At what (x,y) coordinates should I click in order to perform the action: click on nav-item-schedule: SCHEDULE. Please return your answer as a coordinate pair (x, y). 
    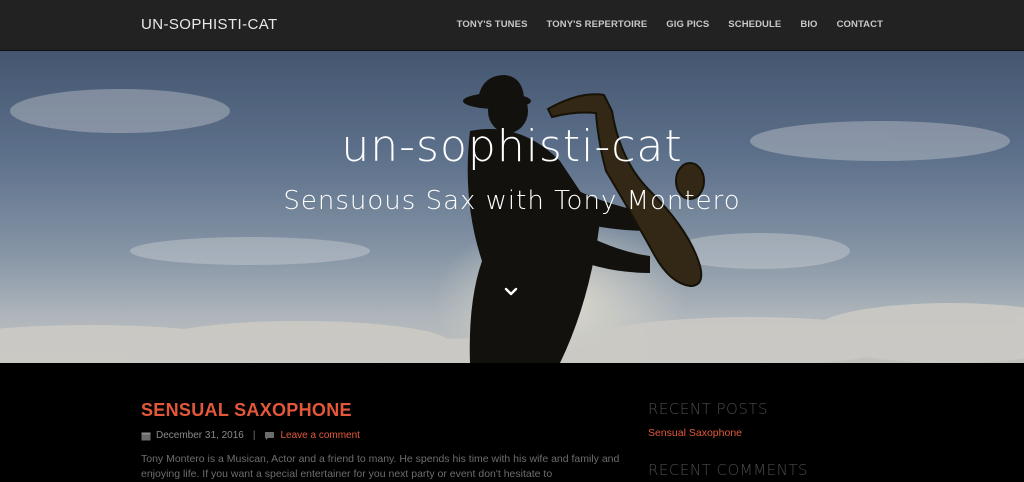
    Looking at the image, I should click on (754, 24).